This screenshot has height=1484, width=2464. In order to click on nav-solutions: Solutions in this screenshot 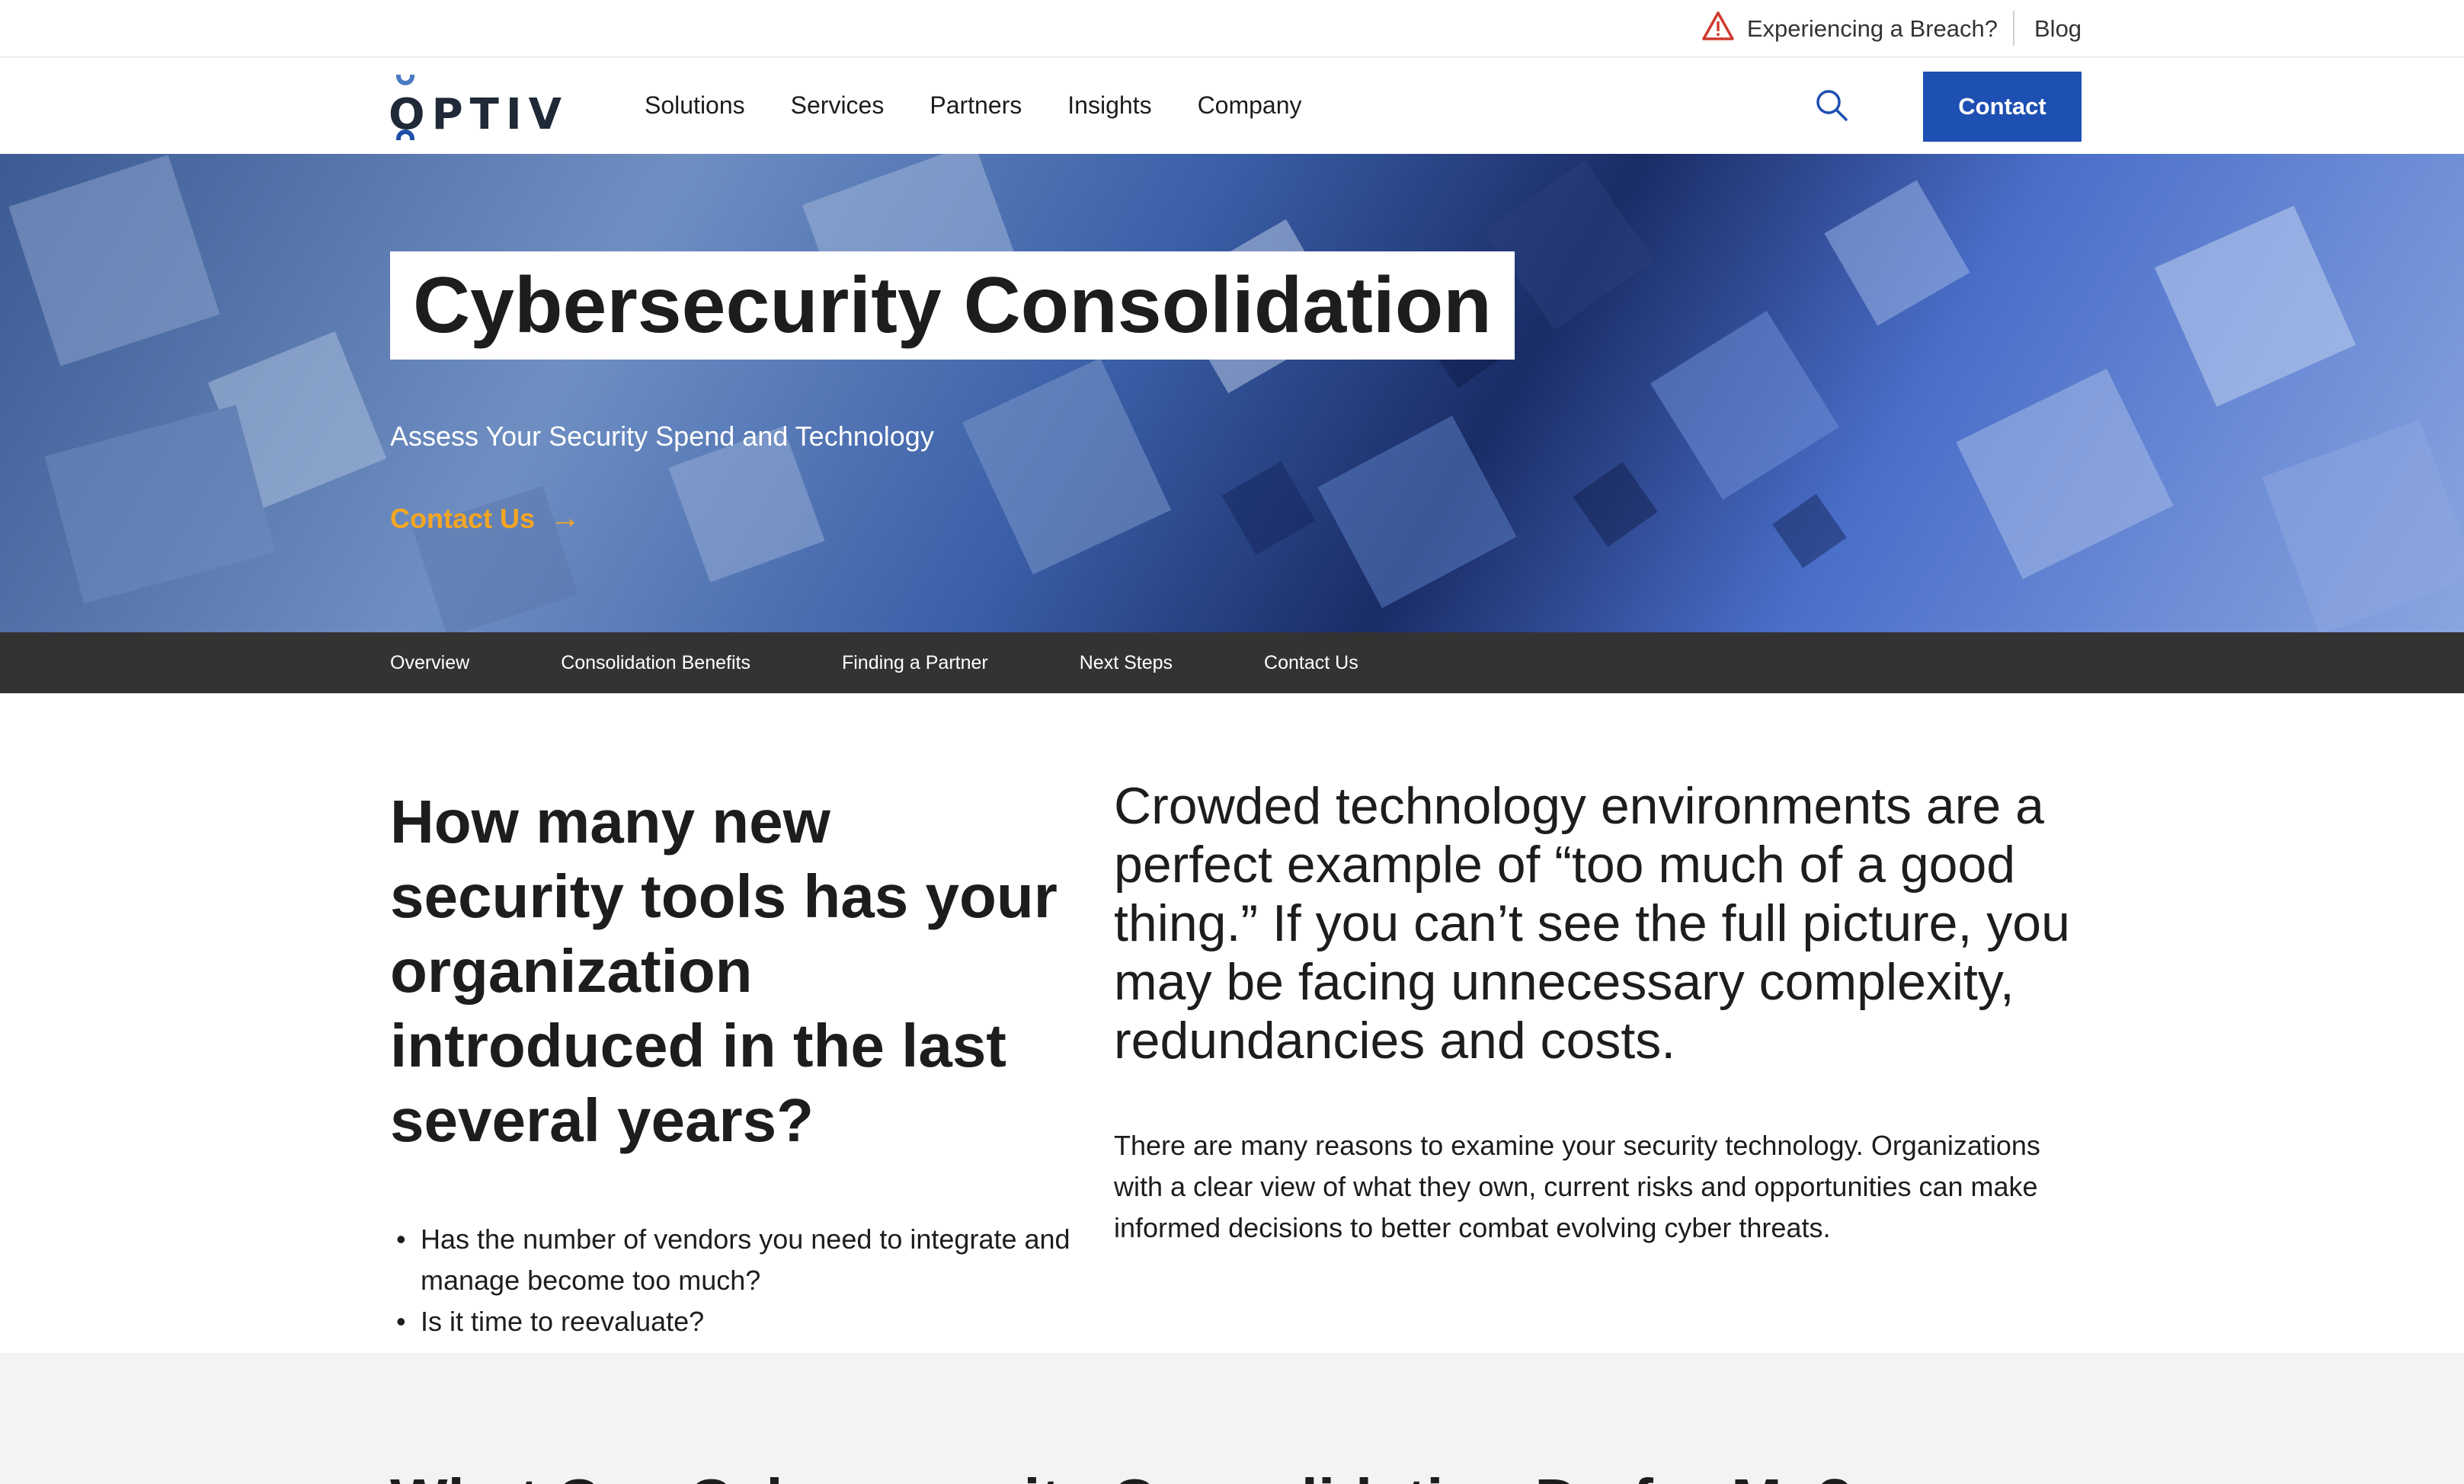, I will do `click(695, 105)`.